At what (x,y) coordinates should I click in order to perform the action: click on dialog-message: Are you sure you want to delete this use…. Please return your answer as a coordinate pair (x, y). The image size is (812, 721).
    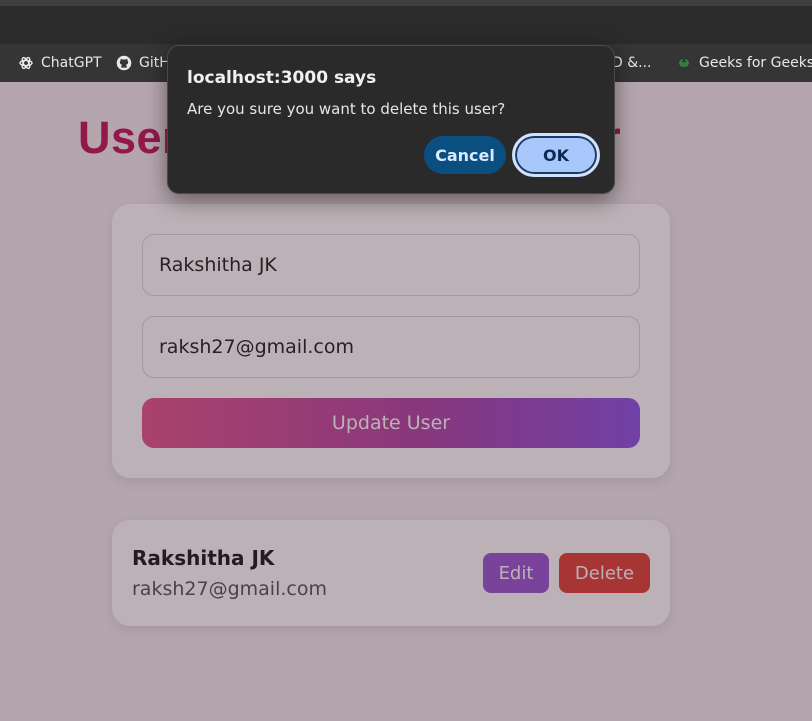
    Looking at the image, I should click on (346, 109).